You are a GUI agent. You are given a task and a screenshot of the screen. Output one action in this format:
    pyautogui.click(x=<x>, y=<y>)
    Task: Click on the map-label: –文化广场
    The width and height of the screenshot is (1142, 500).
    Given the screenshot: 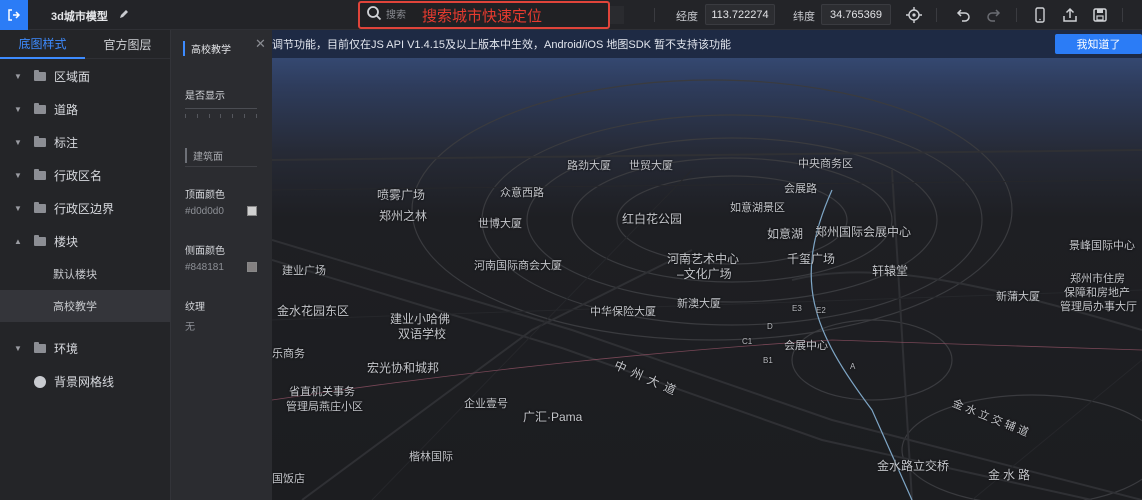 What is the action you would take?
    pyautogui.click(x=704, y=274)
    